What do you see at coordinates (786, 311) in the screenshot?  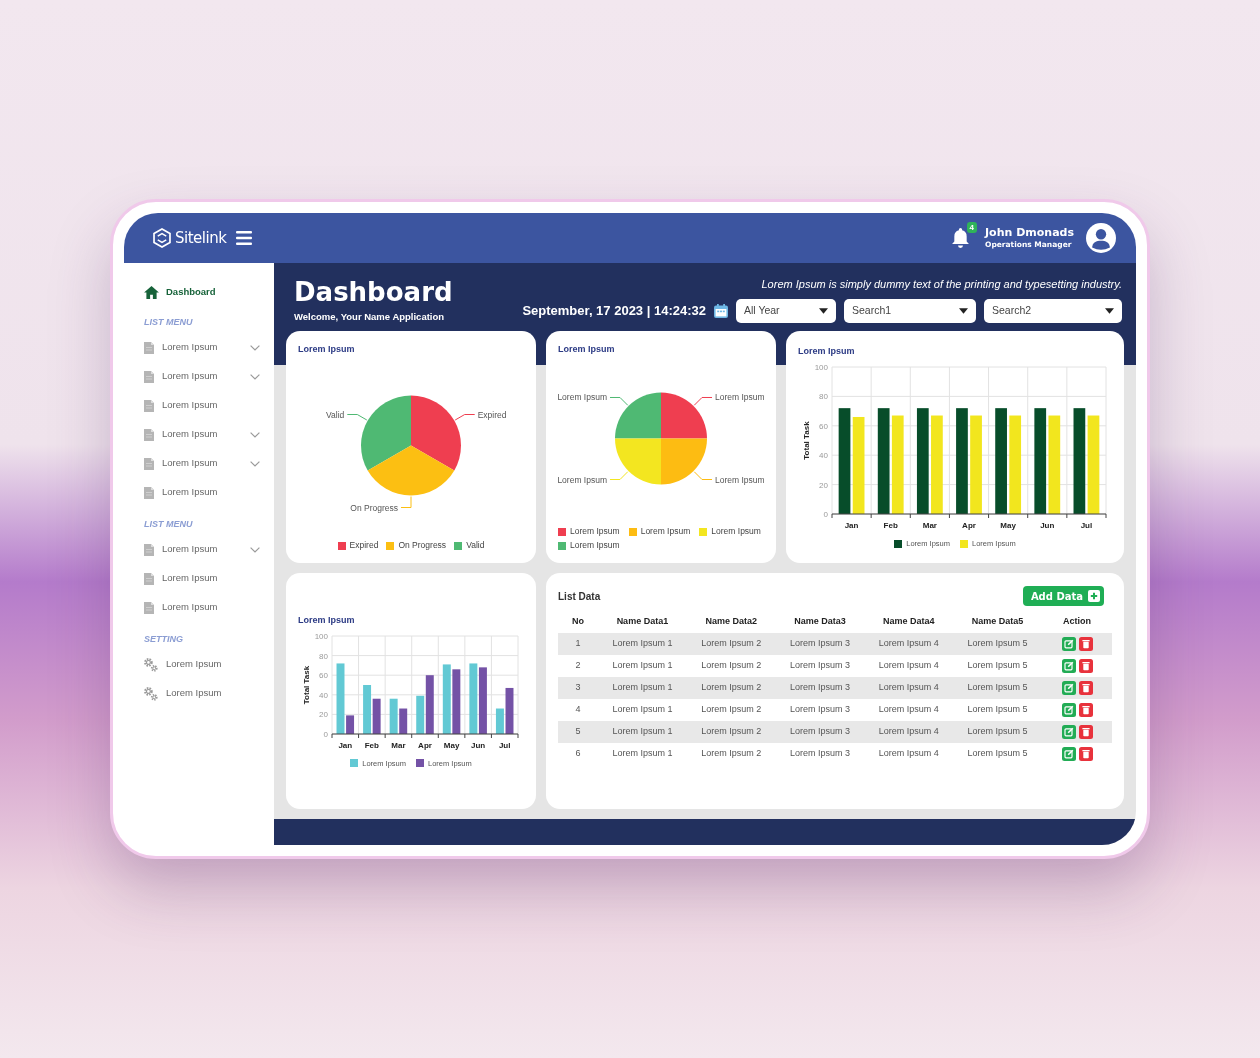 I see `filter-dropdown: All Year` at bounding box center [786, 311].